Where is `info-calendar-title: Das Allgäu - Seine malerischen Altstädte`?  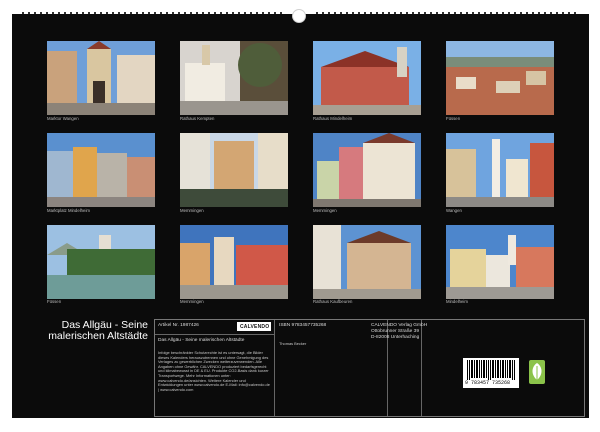 info-calendar-title: Das Allgäu - Seine malerischen Altstädte is located at coordinates (201, 340).